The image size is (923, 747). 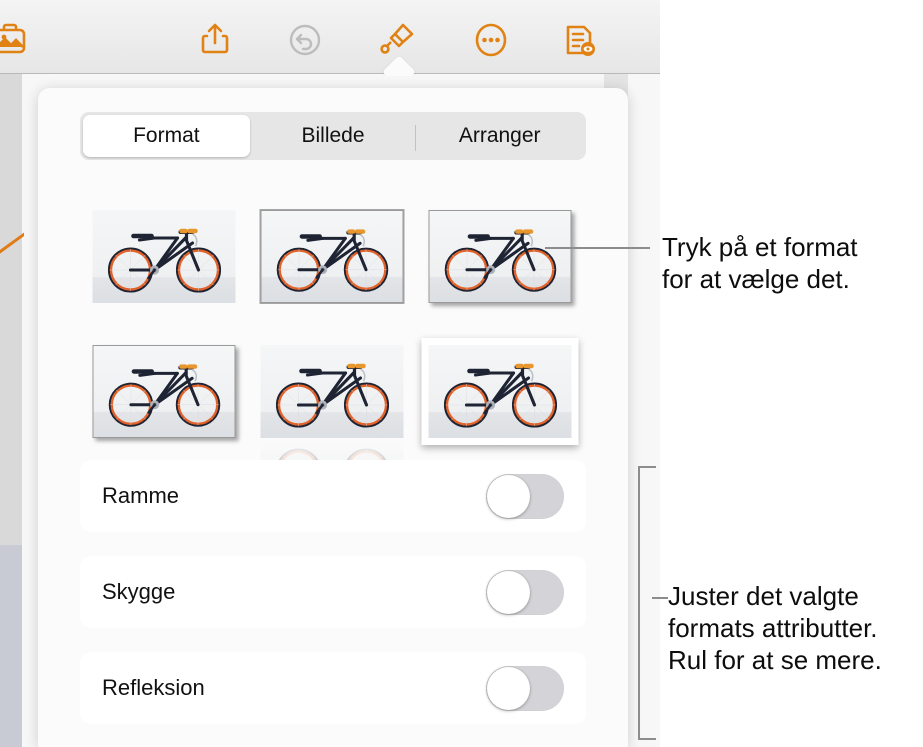 What do you see at coordinates (525, 688) in the screenshot?
I see `toggle-refleksion` at bounding box center [525, 688].